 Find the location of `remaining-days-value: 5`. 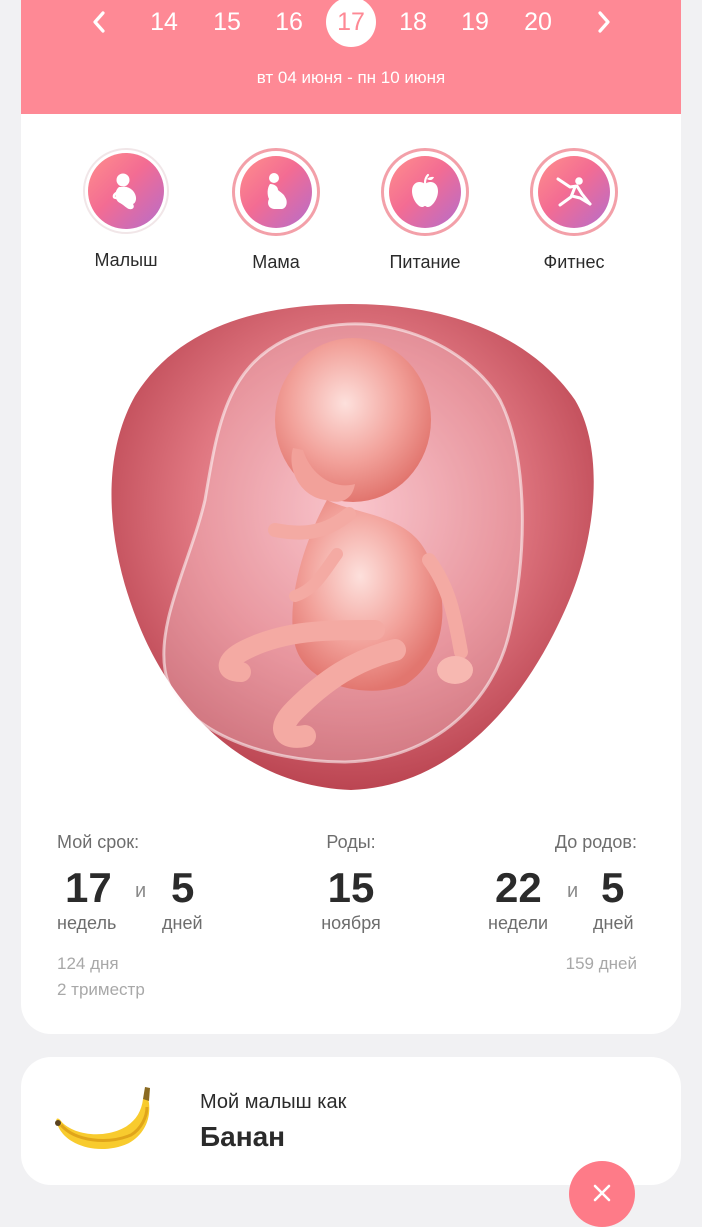

remaining-days-value: 5 is located at coordinates (613, 887).